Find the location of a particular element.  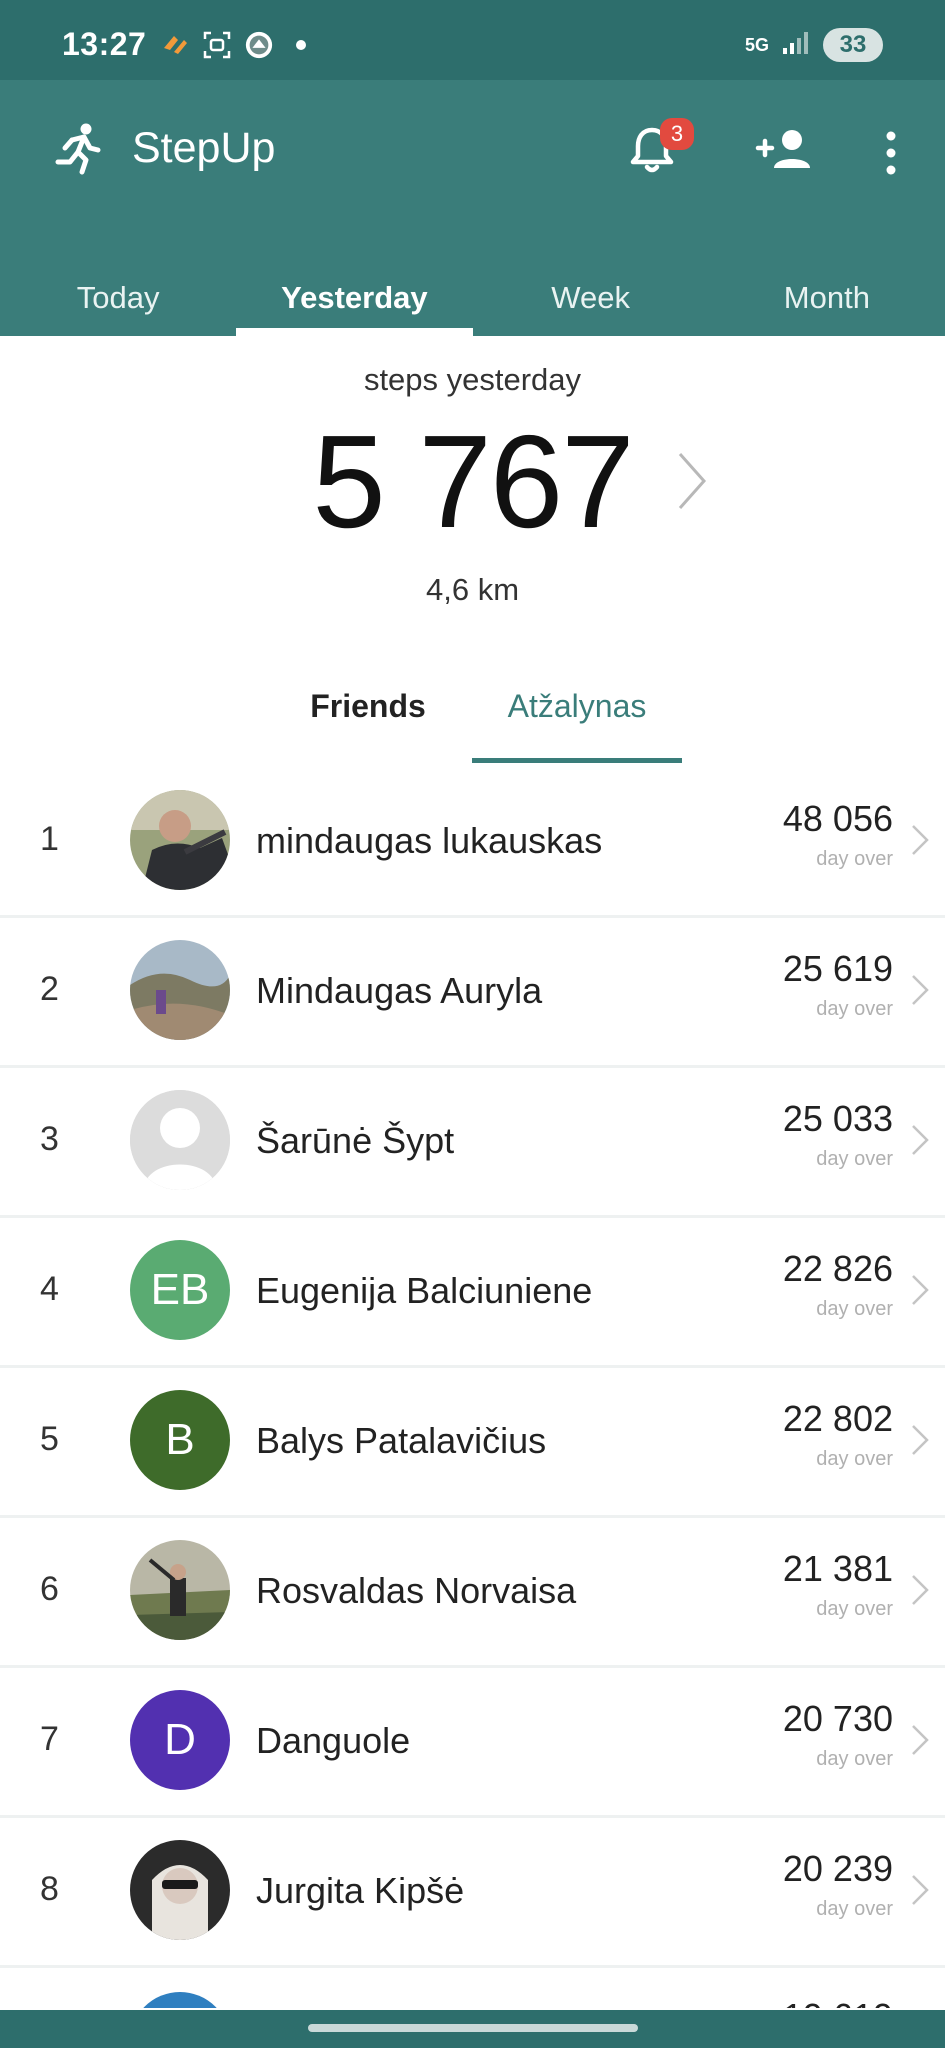

tab-friends: Friends is located at coordinates (368, 706).